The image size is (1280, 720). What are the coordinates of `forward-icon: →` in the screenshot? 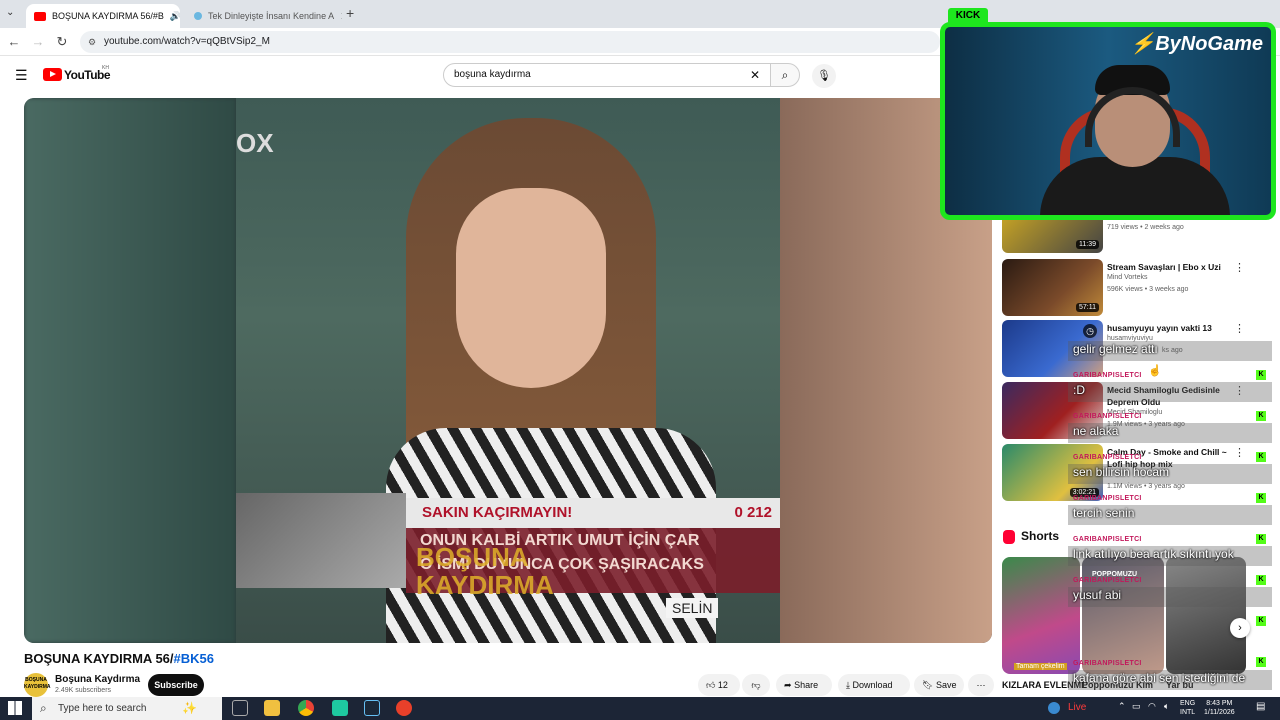 It's located at (38, 41).